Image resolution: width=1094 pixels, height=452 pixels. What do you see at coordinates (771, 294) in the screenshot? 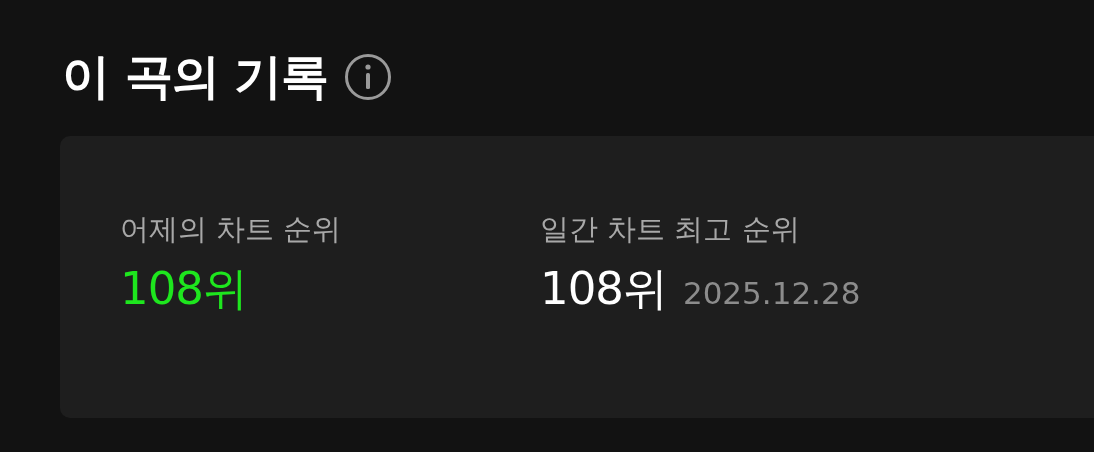
I see `rank-date: 2025.12.28` at bounding box center [771, 294].